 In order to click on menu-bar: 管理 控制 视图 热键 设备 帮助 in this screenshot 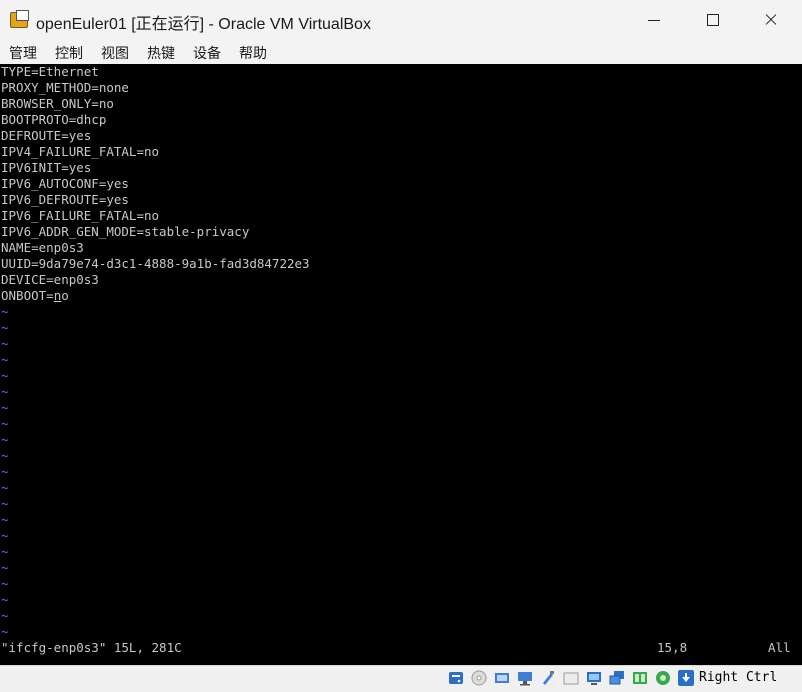, I will do `click(401, 52)`.